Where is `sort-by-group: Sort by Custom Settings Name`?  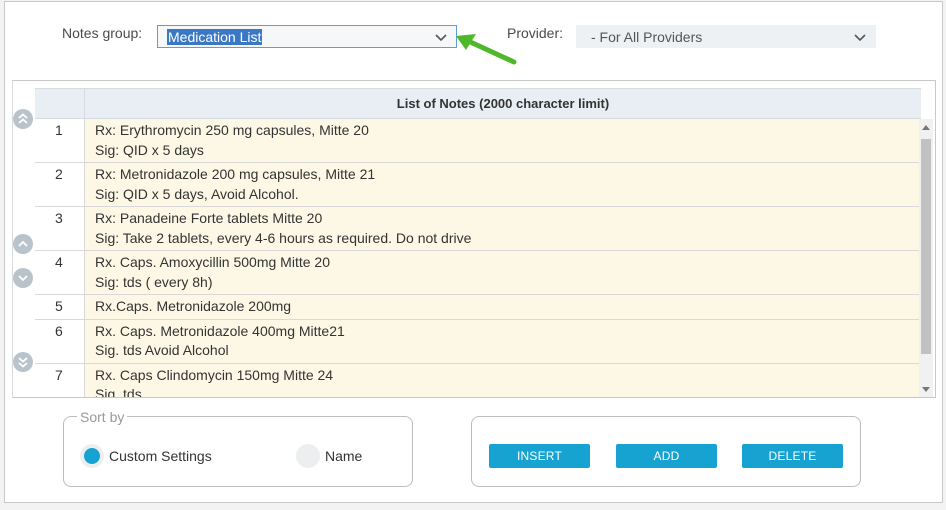
sort-by-group: Sort by Custom Settings Name is located at coordinates (238, 448).